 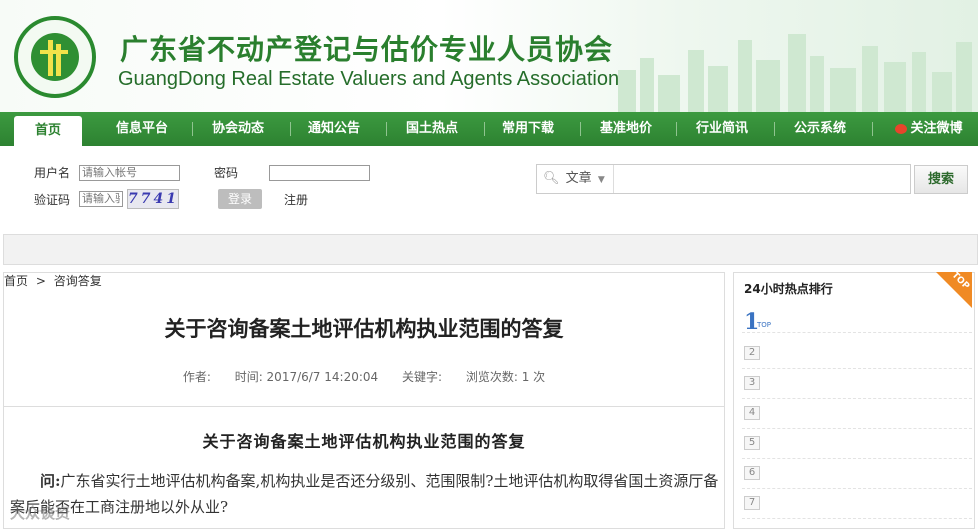 What do you see at coordinates (364, 328) in the screenshot?
I see `article-title: 关于咨询备案土地评估机构执业范围的答复` at bounding box center [364, 328].